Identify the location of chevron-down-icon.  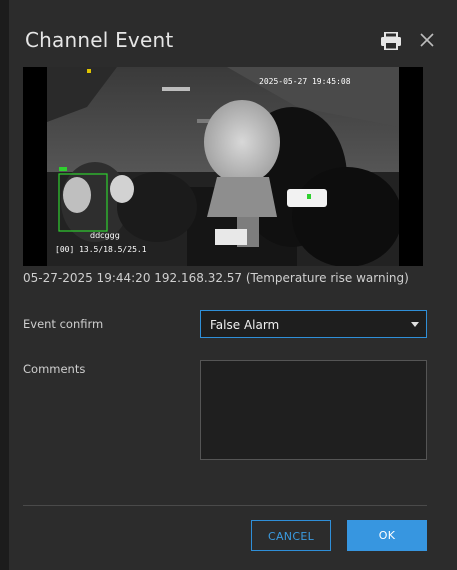
(415, 324).